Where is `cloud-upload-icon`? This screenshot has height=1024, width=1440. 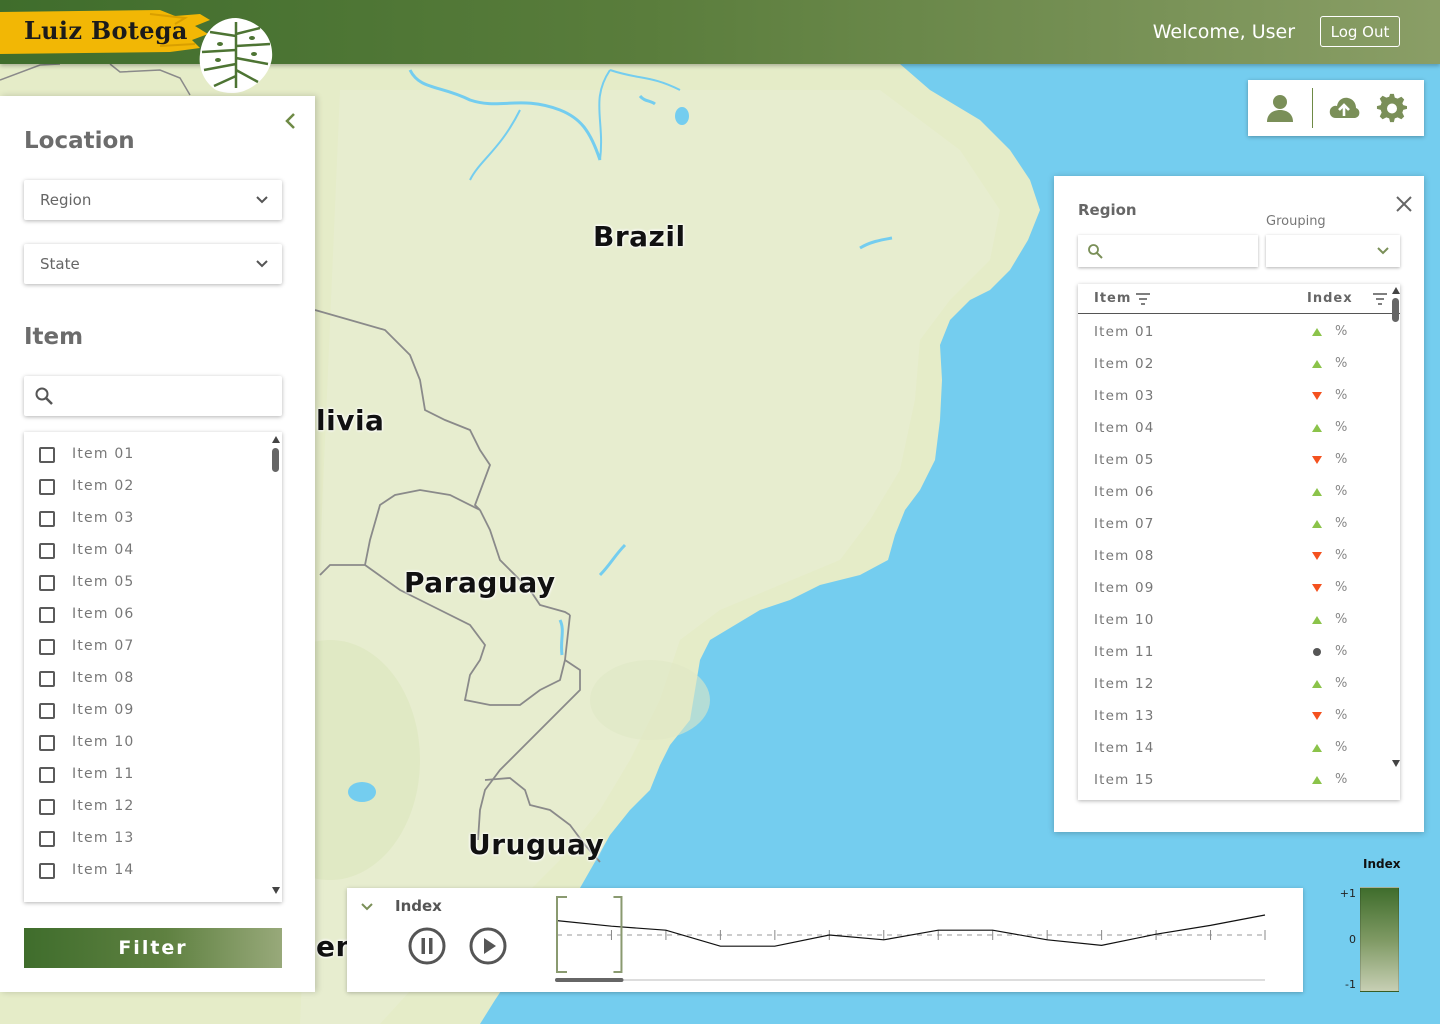
cloud-upload-icon is located at coordinates (1344, 108).